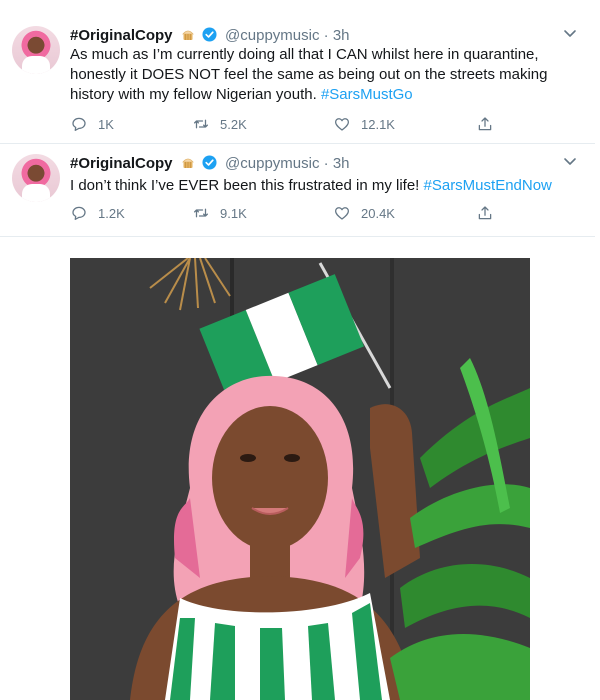 The width and height of the screenshot is (600, 700). I want to click on like-button: 20.4K, so click(364, 213).